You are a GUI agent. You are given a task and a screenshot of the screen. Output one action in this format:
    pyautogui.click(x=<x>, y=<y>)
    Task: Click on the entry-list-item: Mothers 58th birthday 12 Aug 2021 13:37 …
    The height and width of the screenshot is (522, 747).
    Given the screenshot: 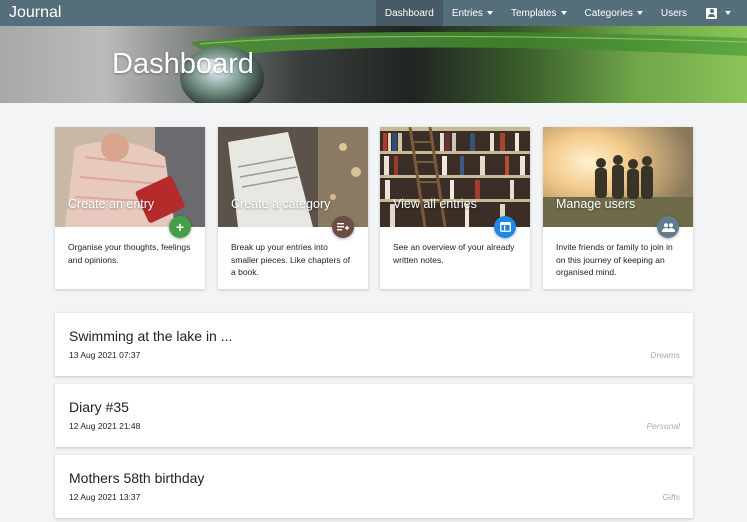 What is the action you would take?
    pyautogui.click(x=374, y=486)
    